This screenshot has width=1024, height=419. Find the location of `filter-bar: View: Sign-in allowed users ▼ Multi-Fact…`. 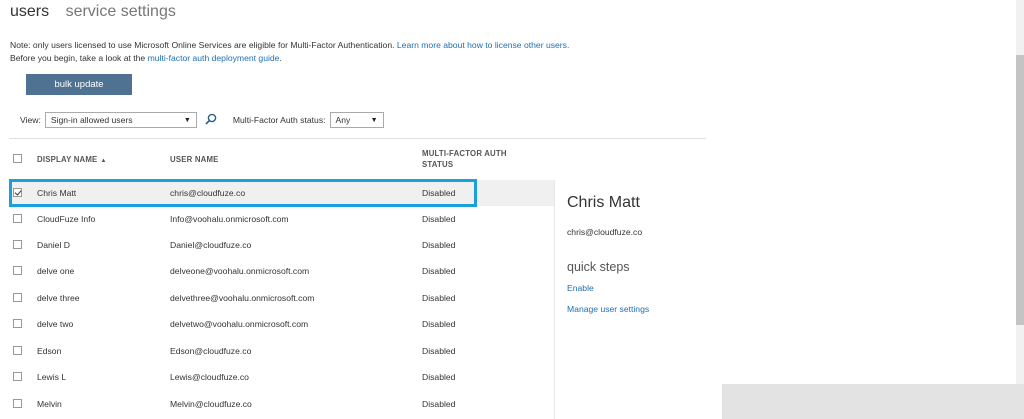

filter-bar: View: Sign-in allowed users ▼ Multi-Fact… is located at coordinates (202, 120).